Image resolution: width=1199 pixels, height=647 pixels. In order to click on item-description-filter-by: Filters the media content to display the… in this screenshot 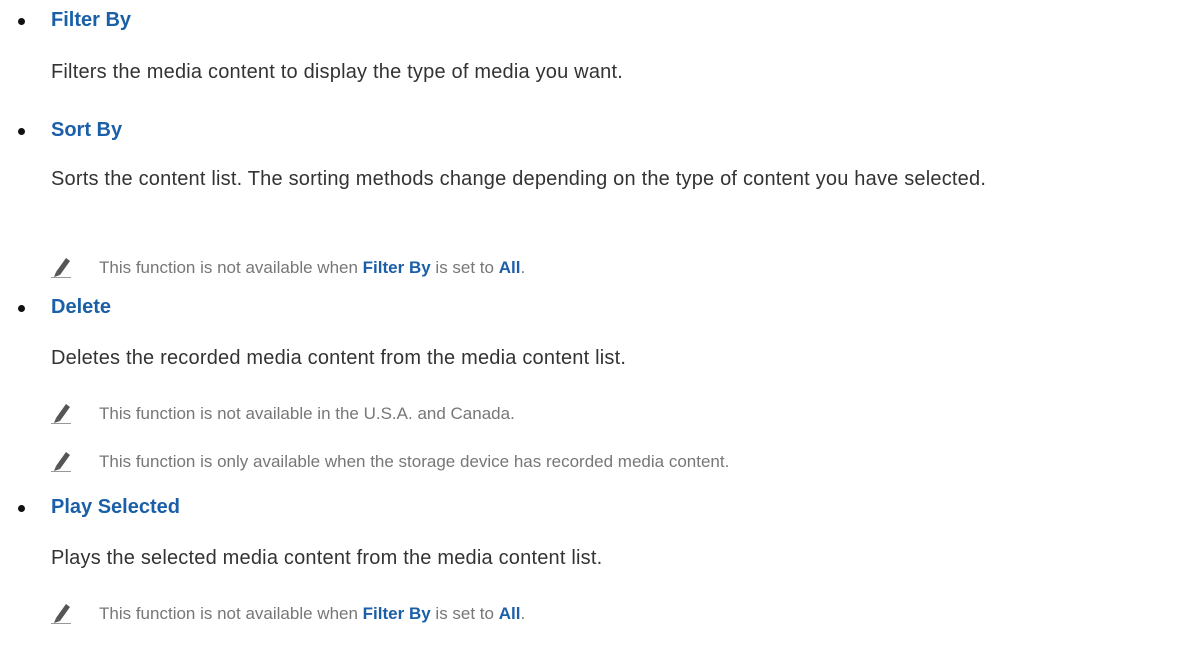, I will do `click(337, 72)`.